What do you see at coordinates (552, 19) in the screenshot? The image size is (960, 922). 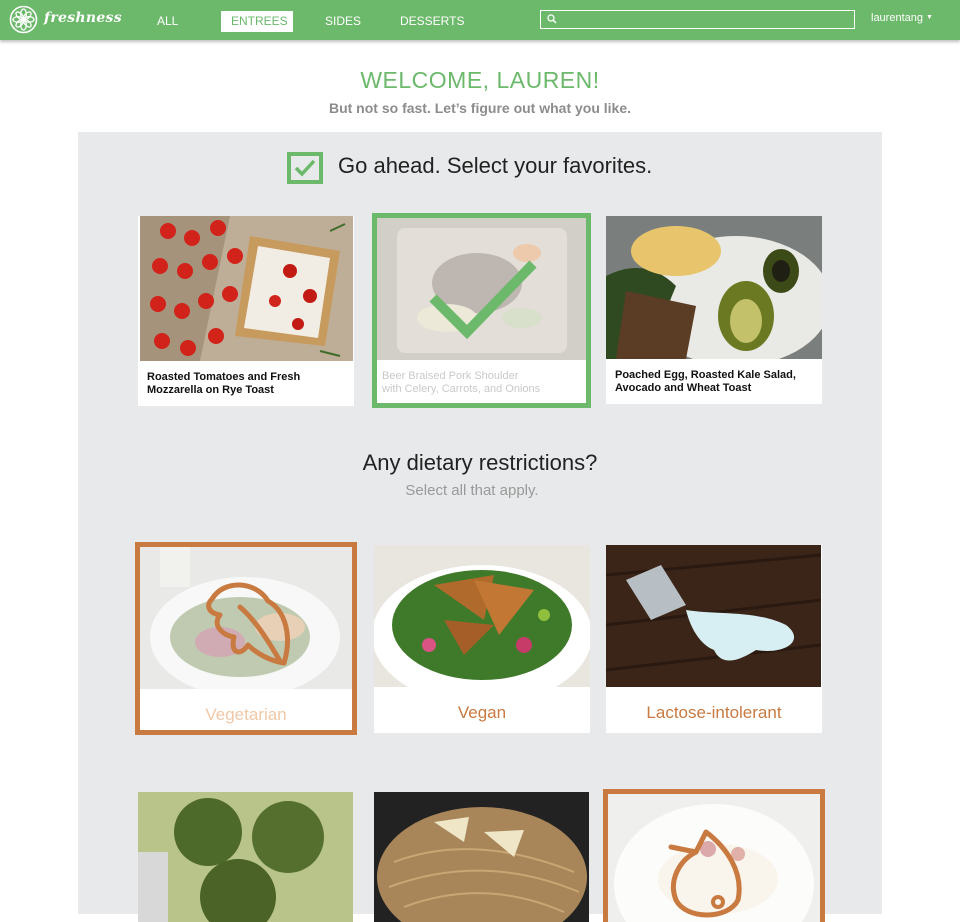 I see `search-icon` at bounding box center [552, 19].